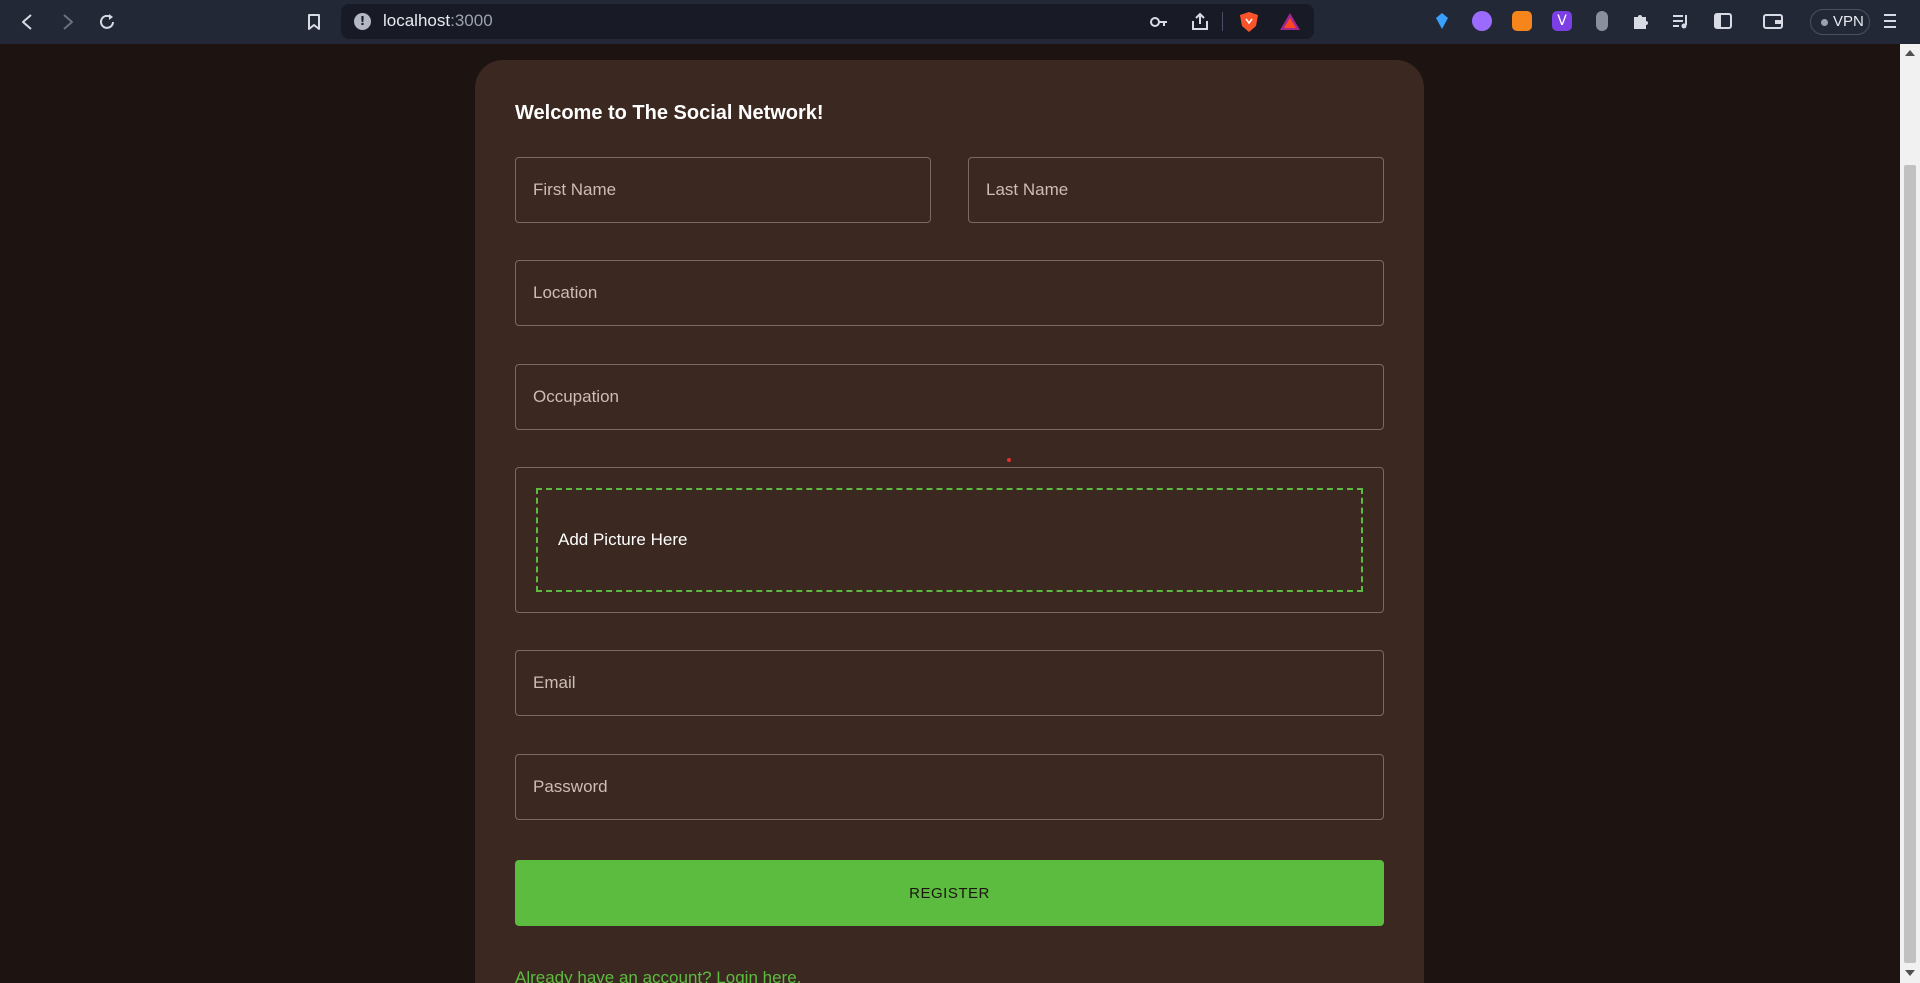  I want to click on url-text: localhost:3000, so click(438, 20).